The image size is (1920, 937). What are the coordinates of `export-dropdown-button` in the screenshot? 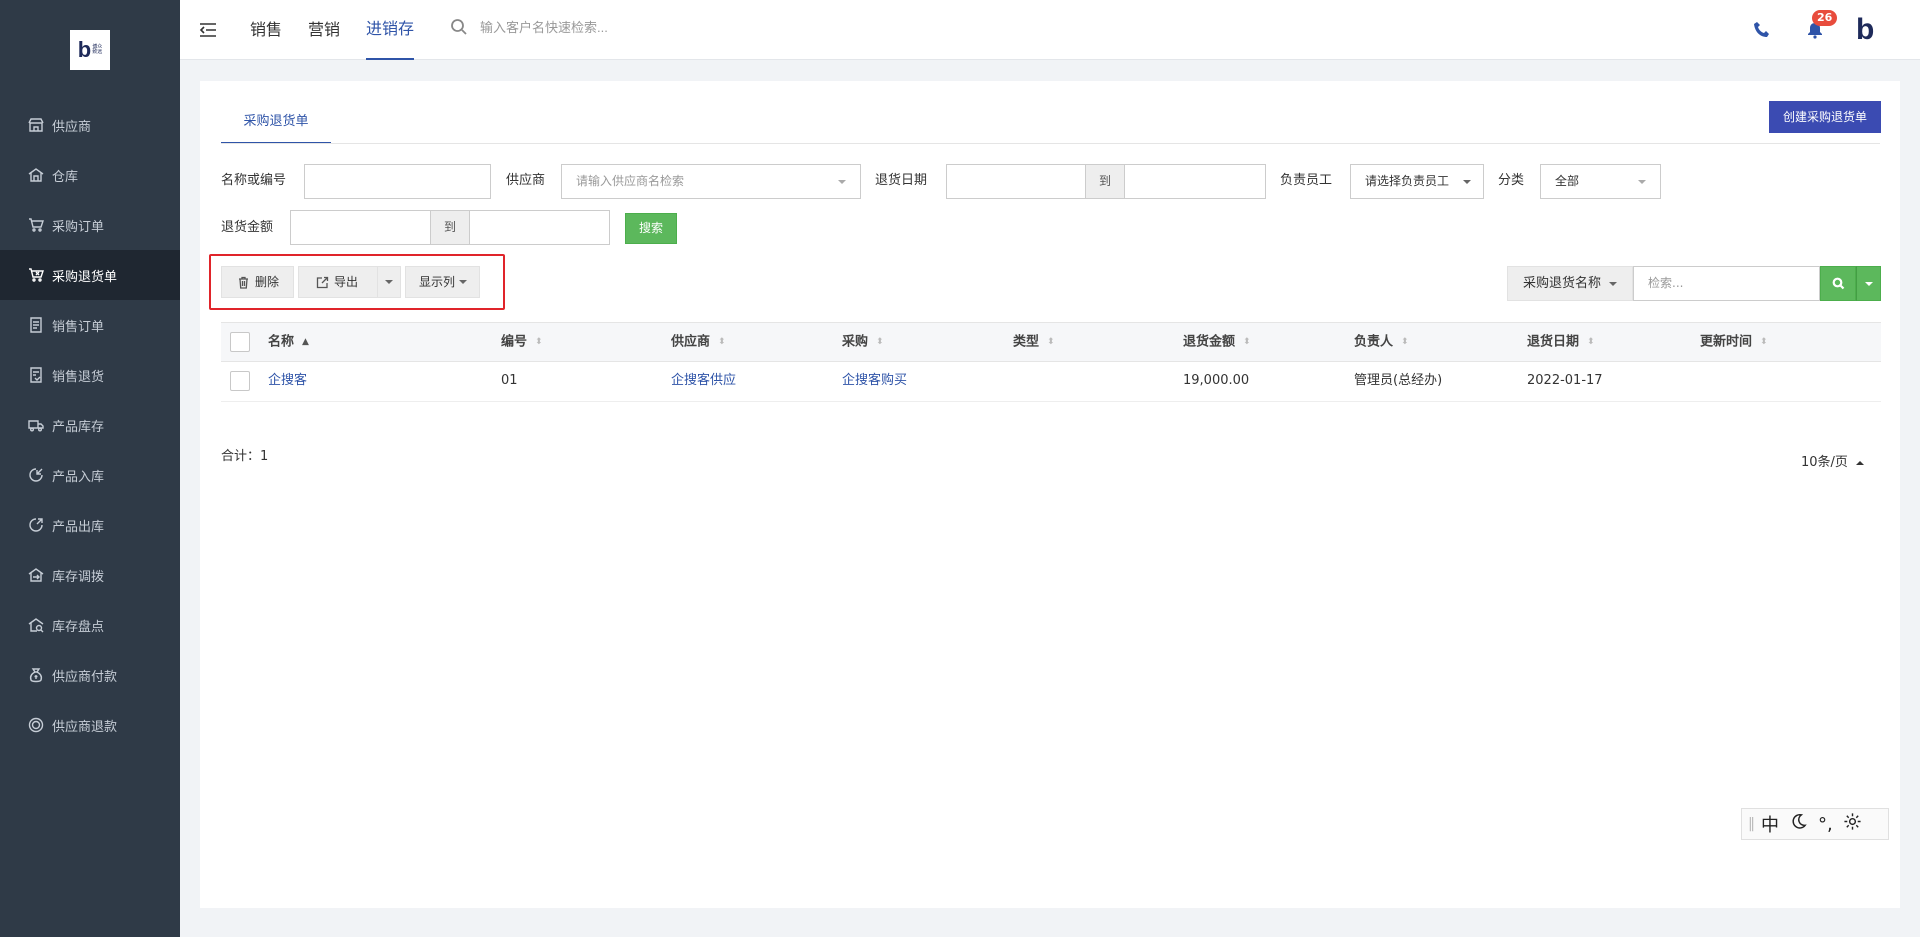 It's located at (389, 282).